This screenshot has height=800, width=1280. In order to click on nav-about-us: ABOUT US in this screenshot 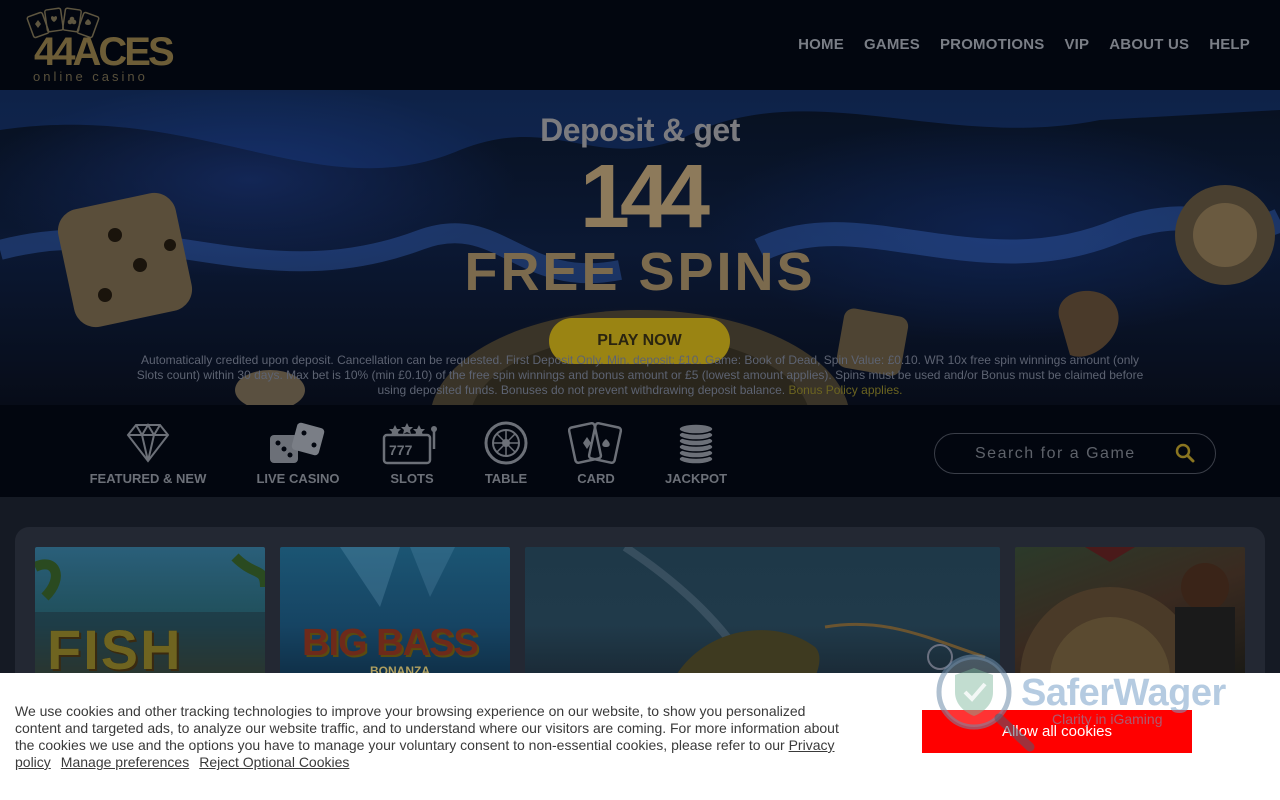, I will do `click(1149, 44)`.